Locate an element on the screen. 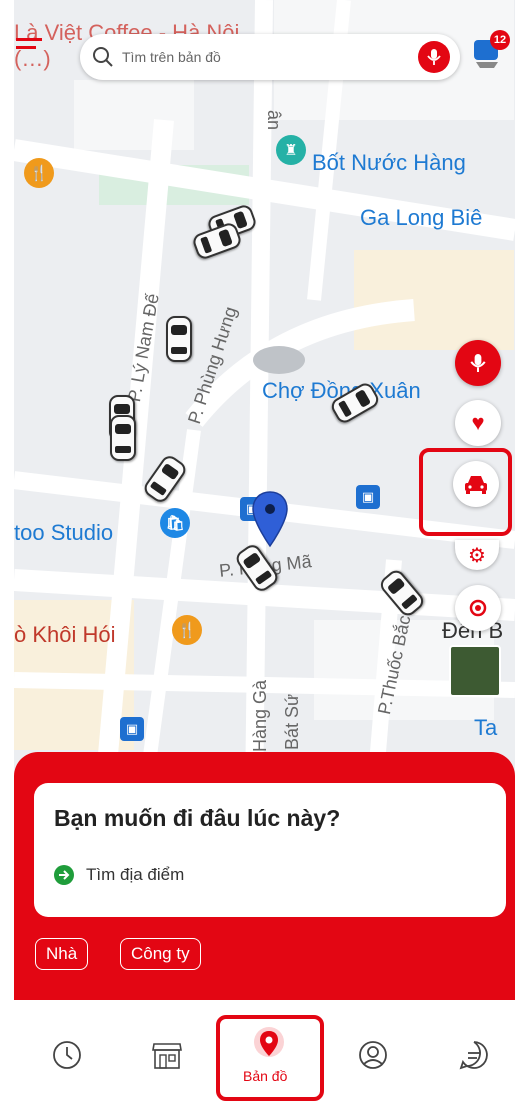 The image size is (515, 1104). map-search-bar: Tìm trên bản đồ is located at coordinates (270, 57).